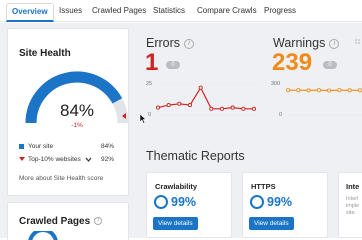  What do you see at coordinates (107, 159) in the screenshot?
I see `legend-top10-value: 92%` at bounding box center [107, 159].